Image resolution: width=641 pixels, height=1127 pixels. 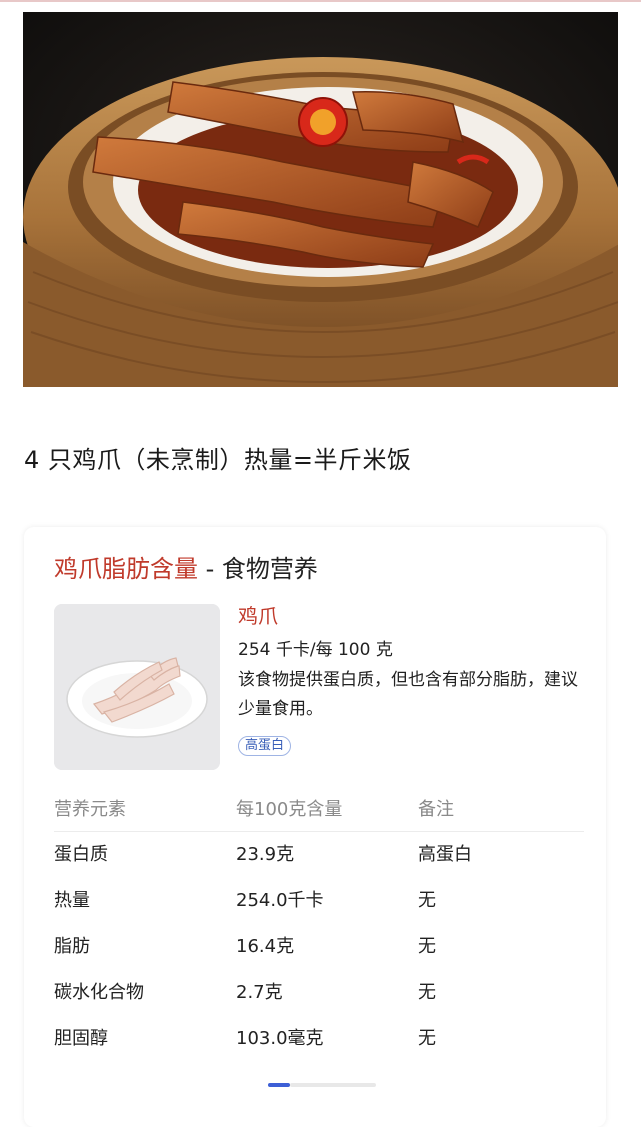 I want to click on high-protein-tag: 高蛋白, so click(x=265, y=746).